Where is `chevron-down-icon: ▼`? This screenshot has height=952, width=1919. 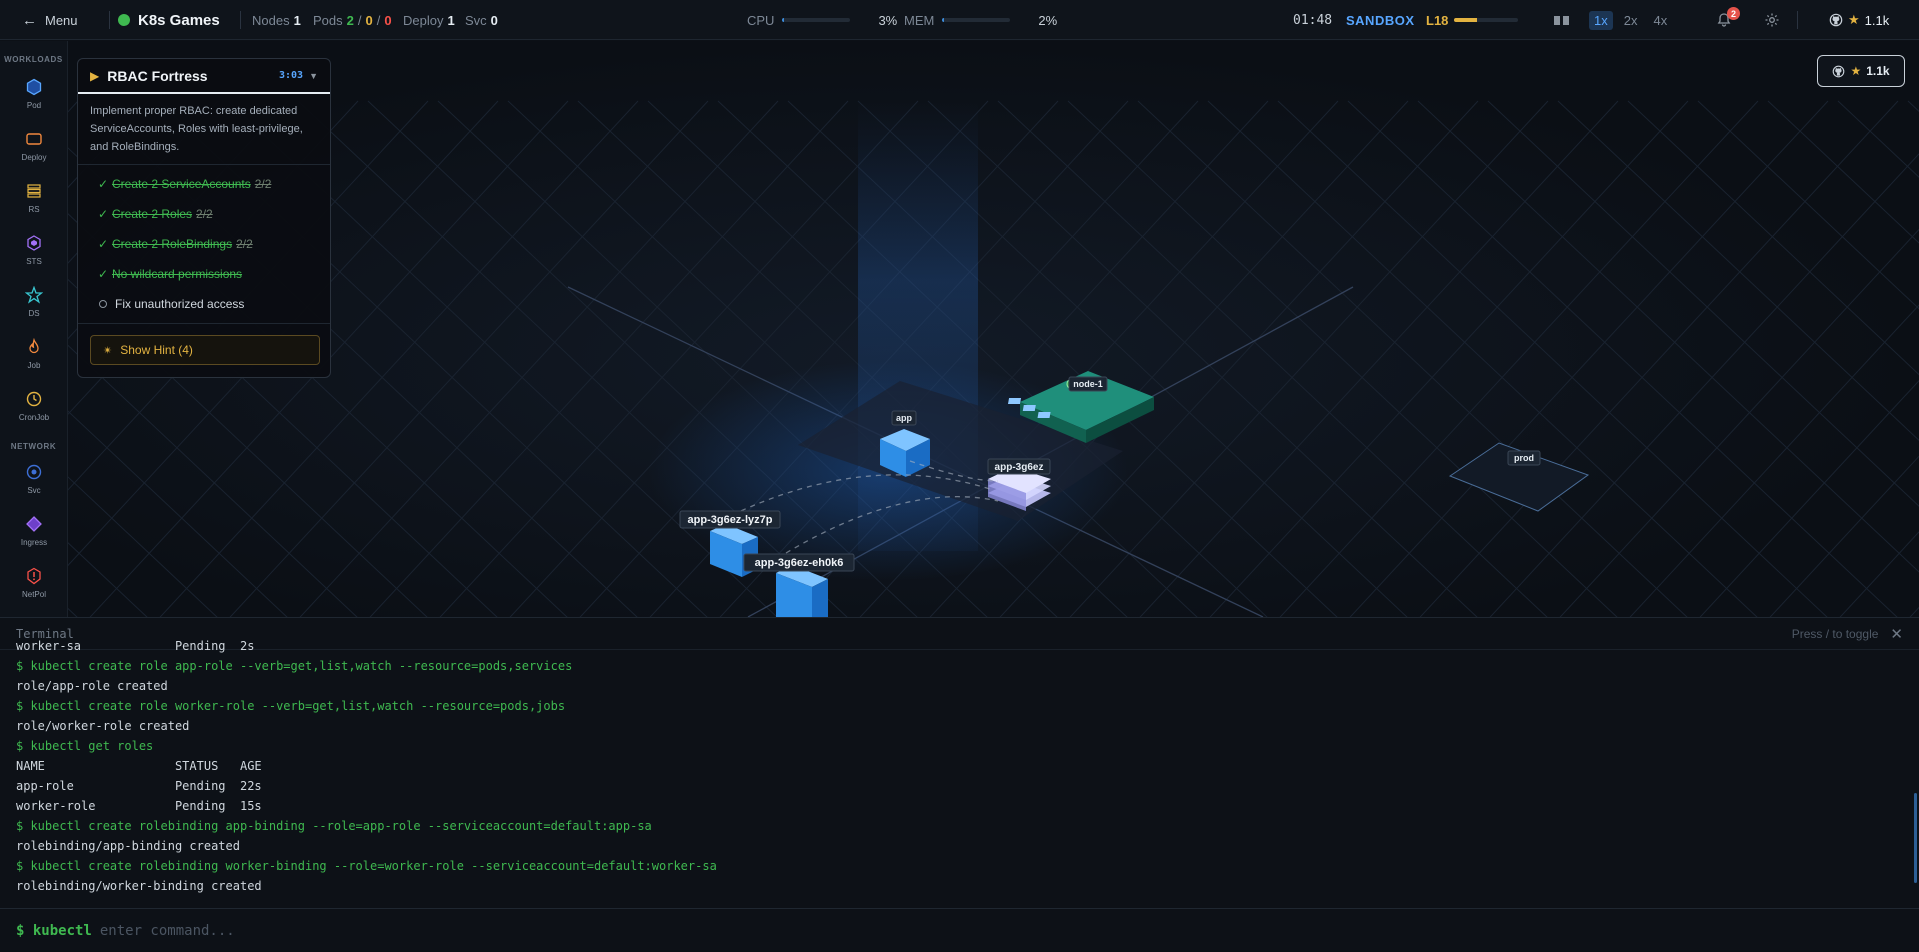
chevron-down-icon: ▼ is located at coordinates (313, 76).